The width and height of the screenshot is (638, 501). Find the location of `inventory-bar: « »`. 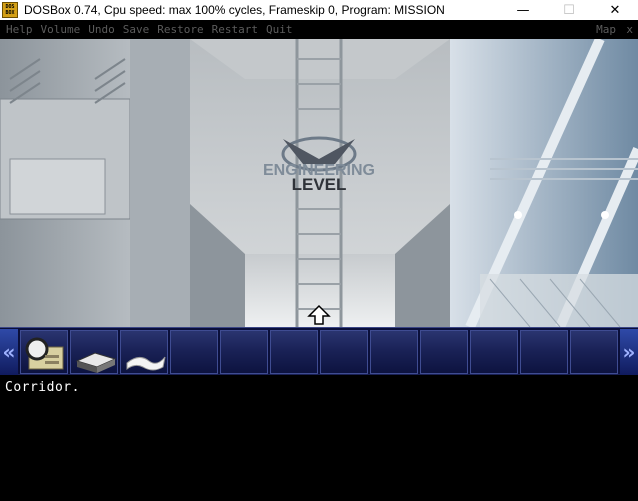

inventory-bar: « » is located at coordinates (319, 351).